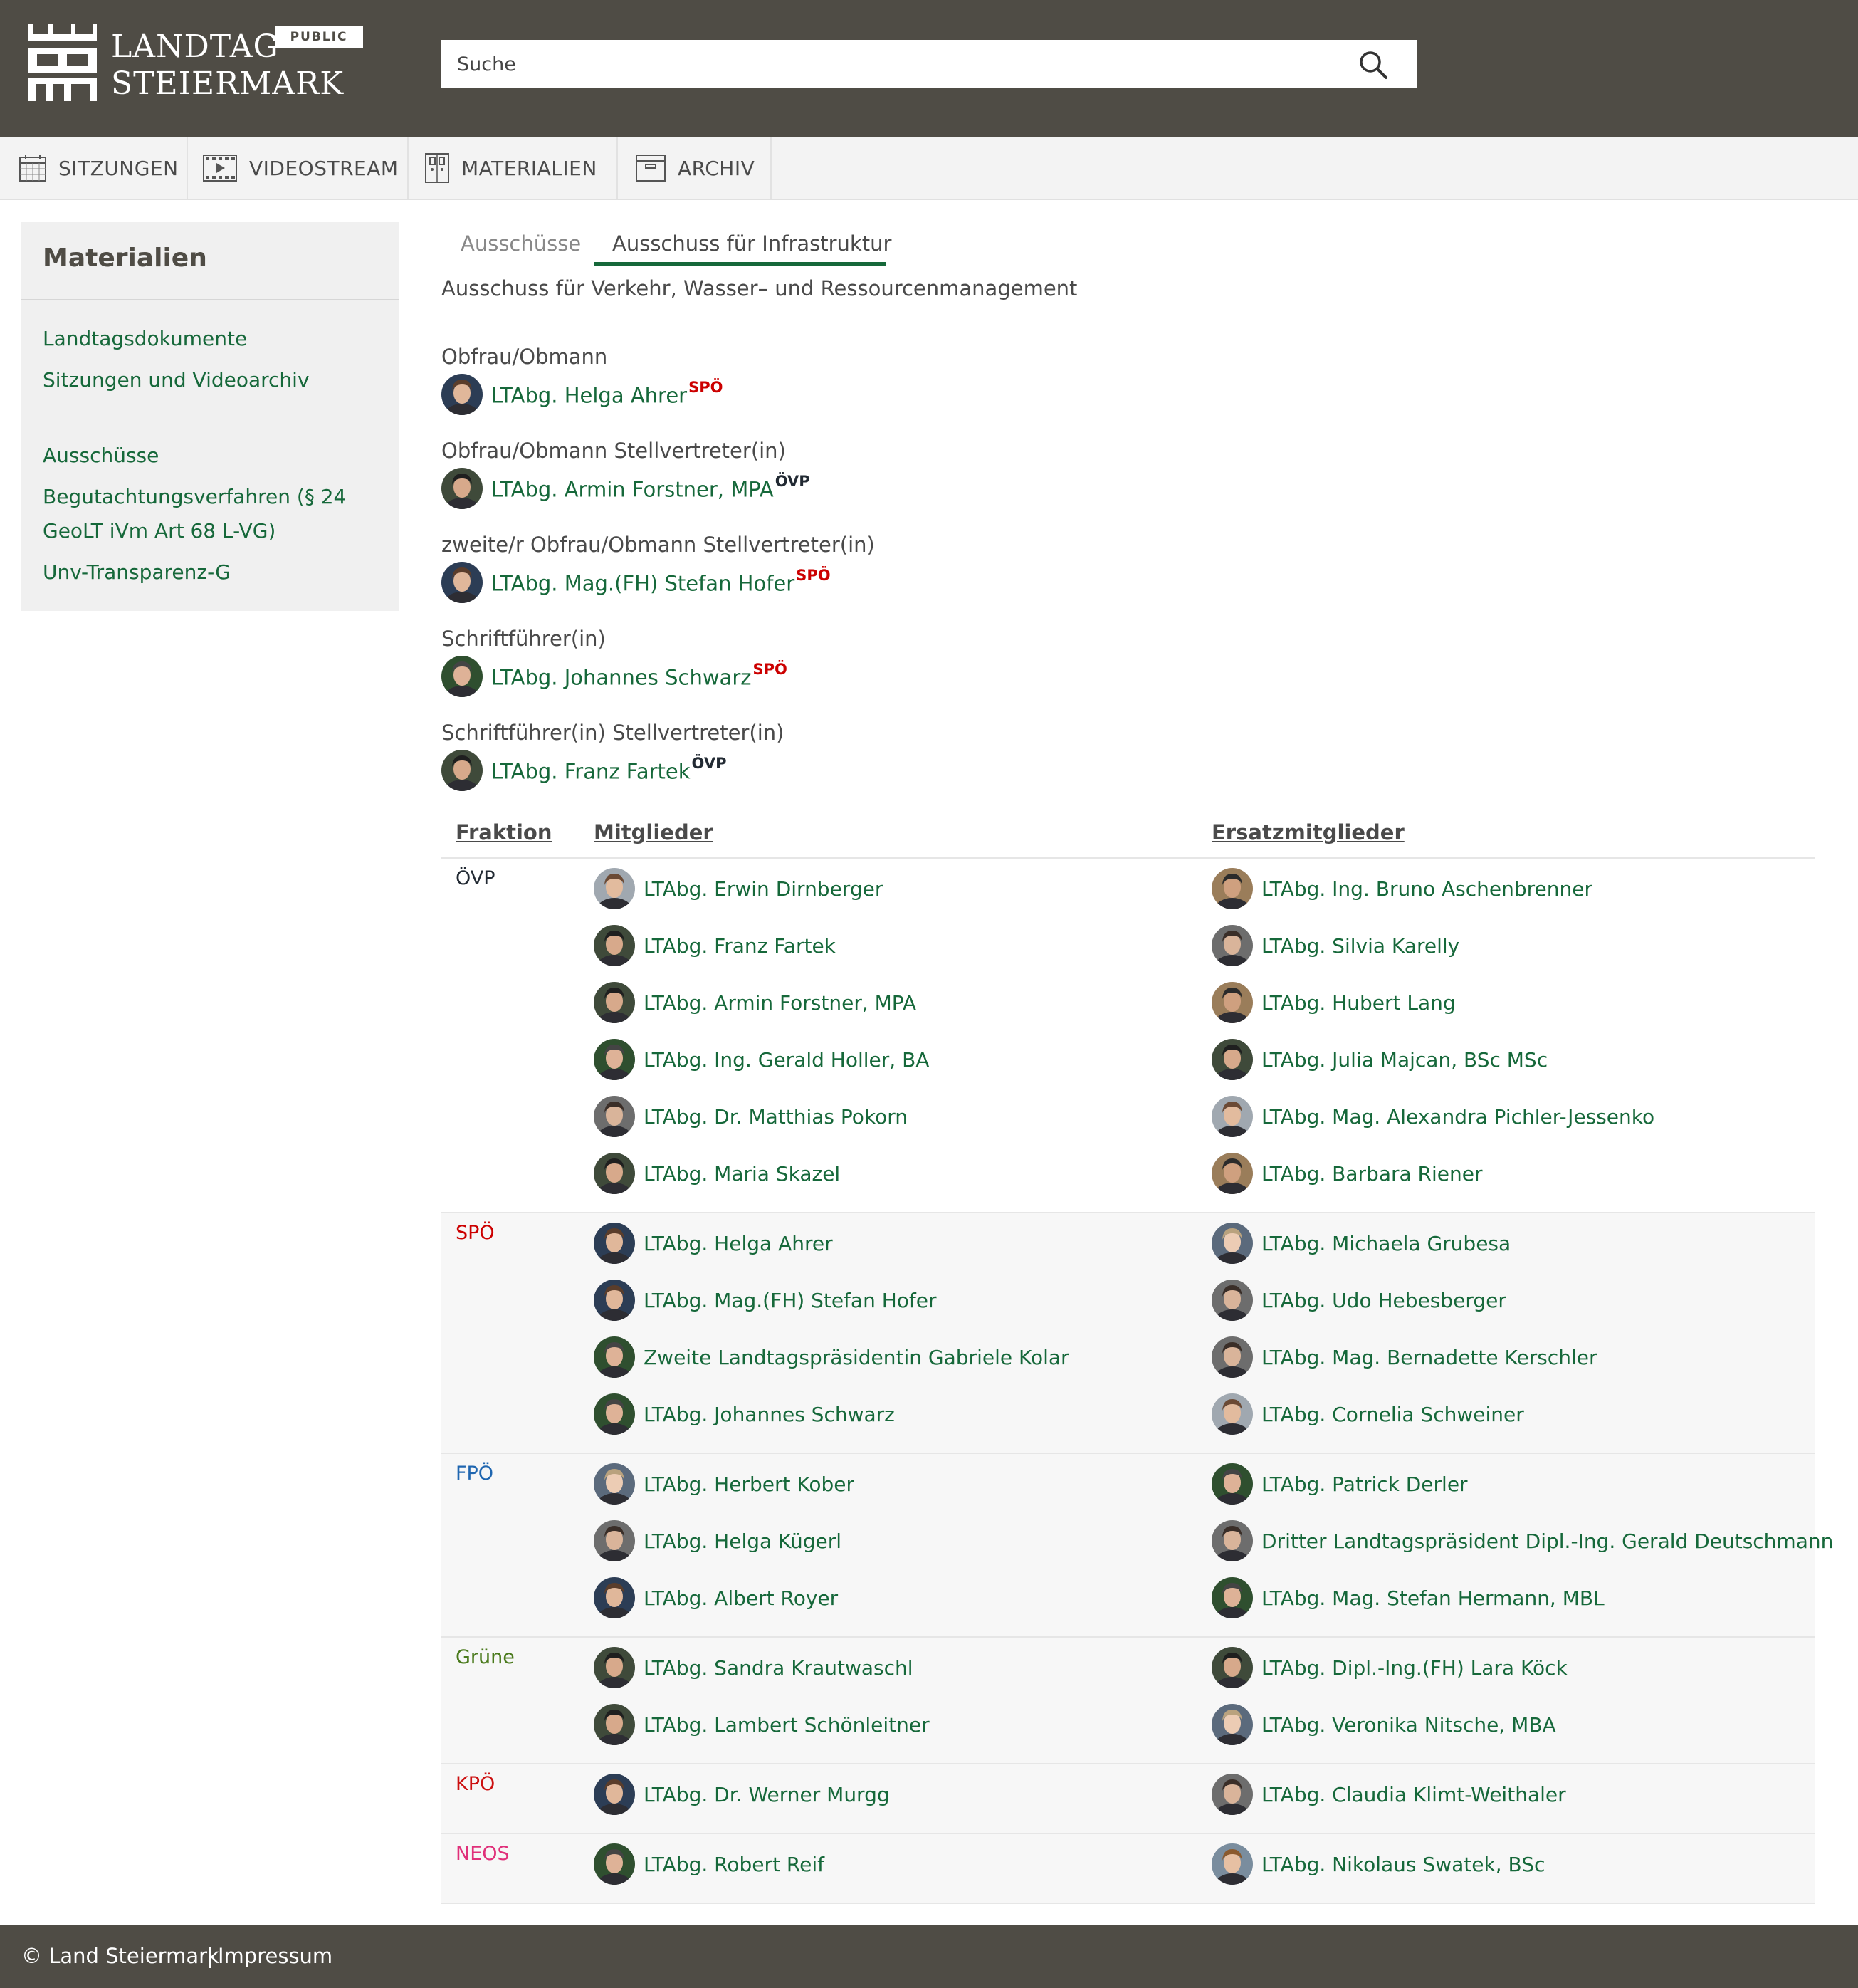  I want to click on substitute-item: LTAbg. Claudia Klimt-Weithaler, so click(1389, 1795).